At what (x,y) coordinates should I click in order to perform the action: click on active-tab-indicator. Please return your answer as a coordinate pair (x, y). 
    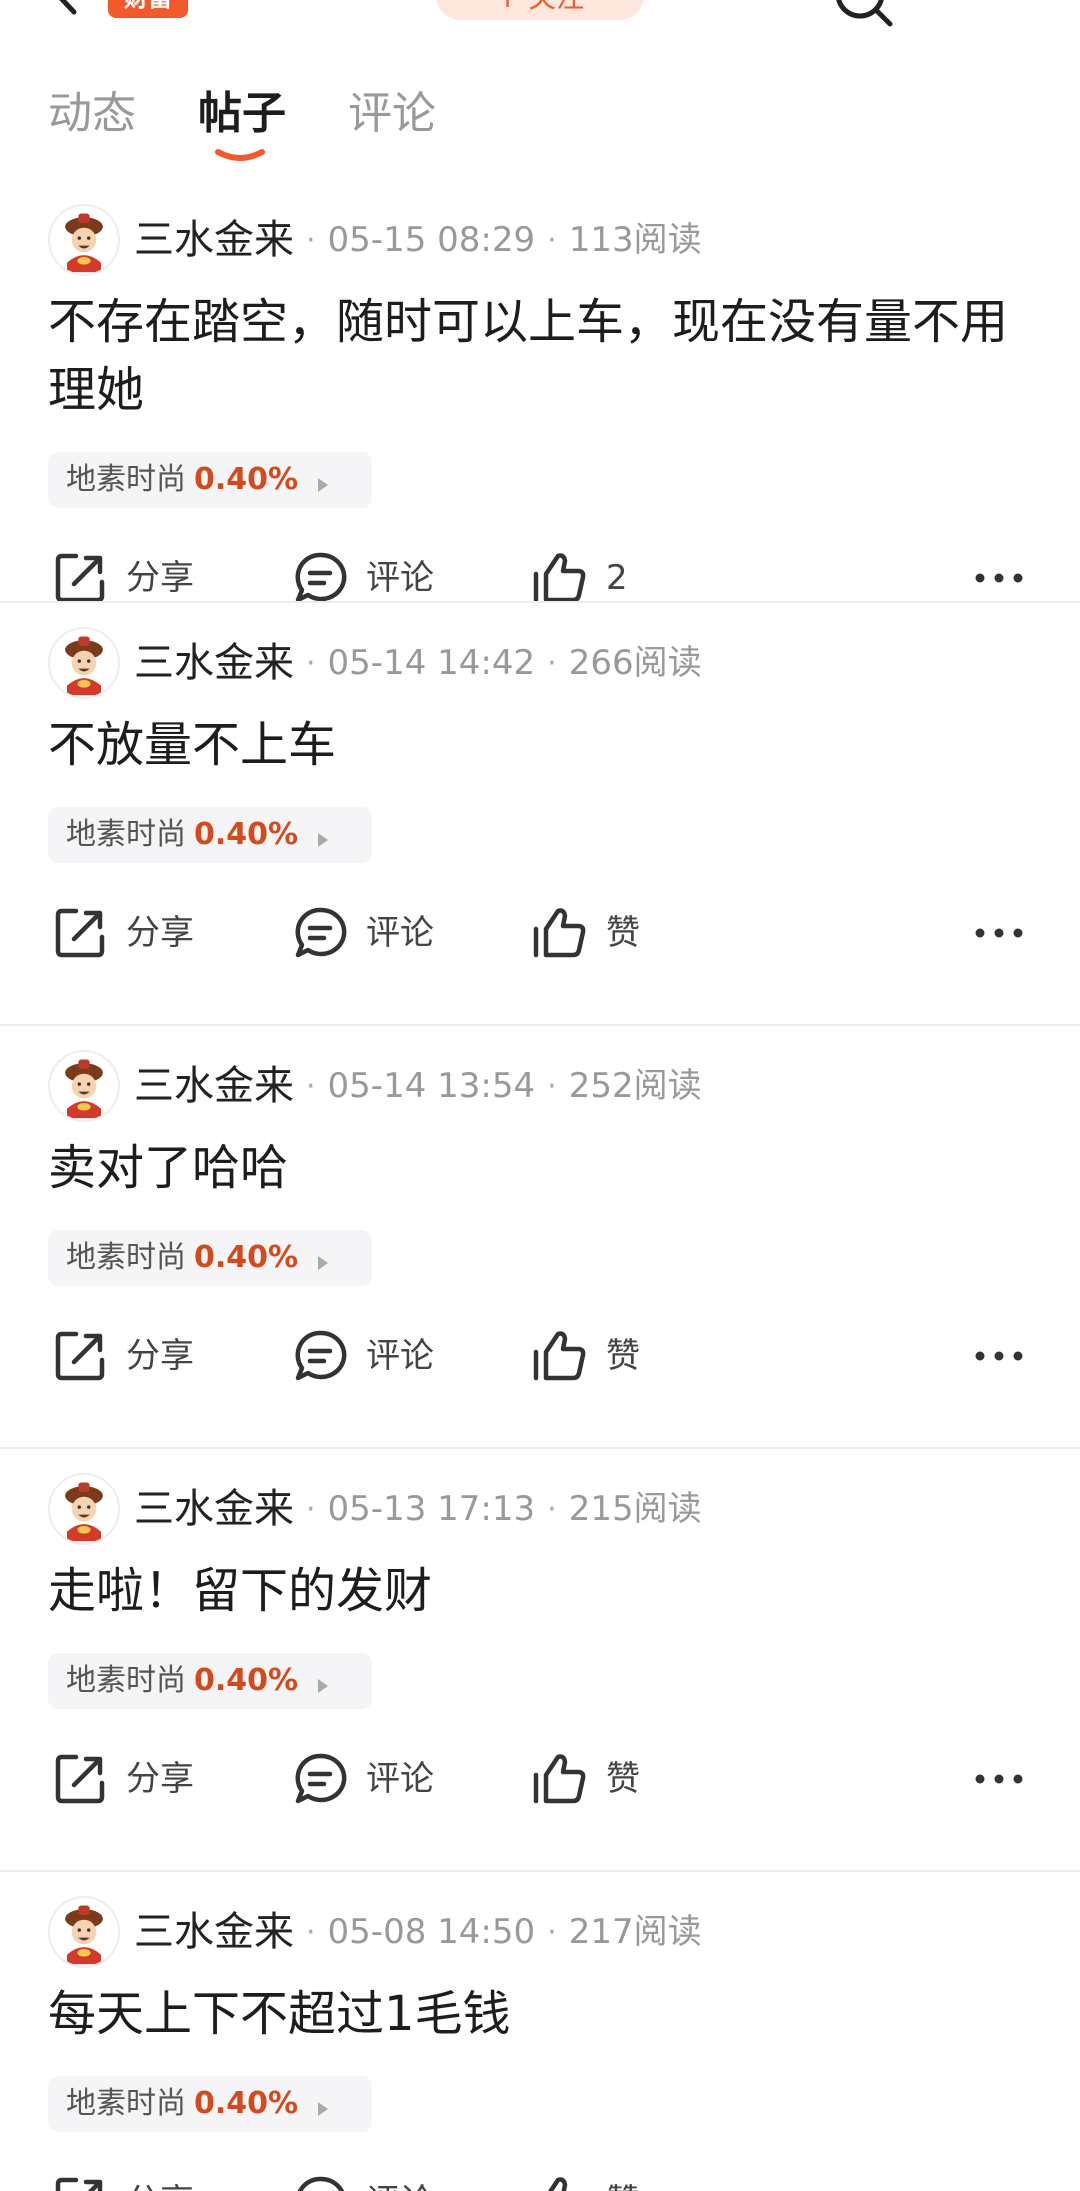
    Looking at the image, I should click on (240, 155).